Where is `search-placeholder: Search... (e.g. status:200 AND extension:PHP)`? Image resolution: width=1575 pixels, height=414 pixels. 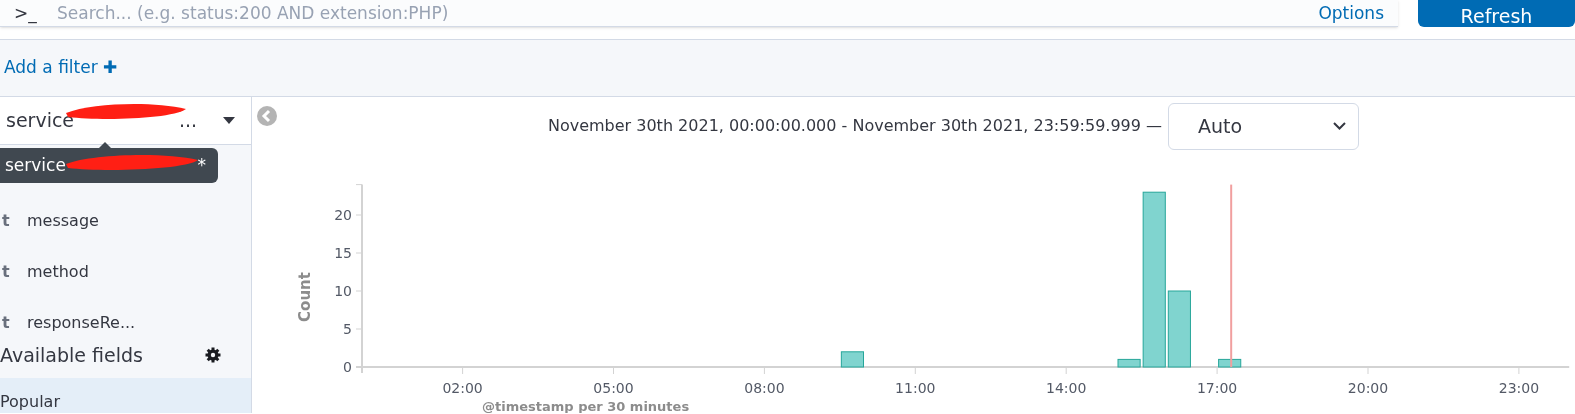 search-placeholder: Search... (e.g. status:200 AND extension:PHP) is located at coordinates (253, 13).